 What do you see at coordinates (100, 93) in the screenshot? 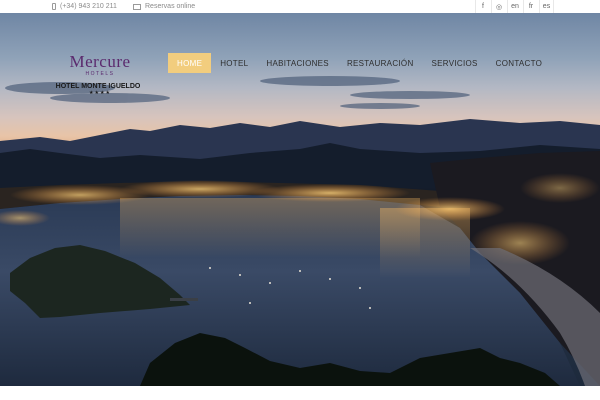
I see `star-rating: ★★★★` at bounding box center [100, 93].